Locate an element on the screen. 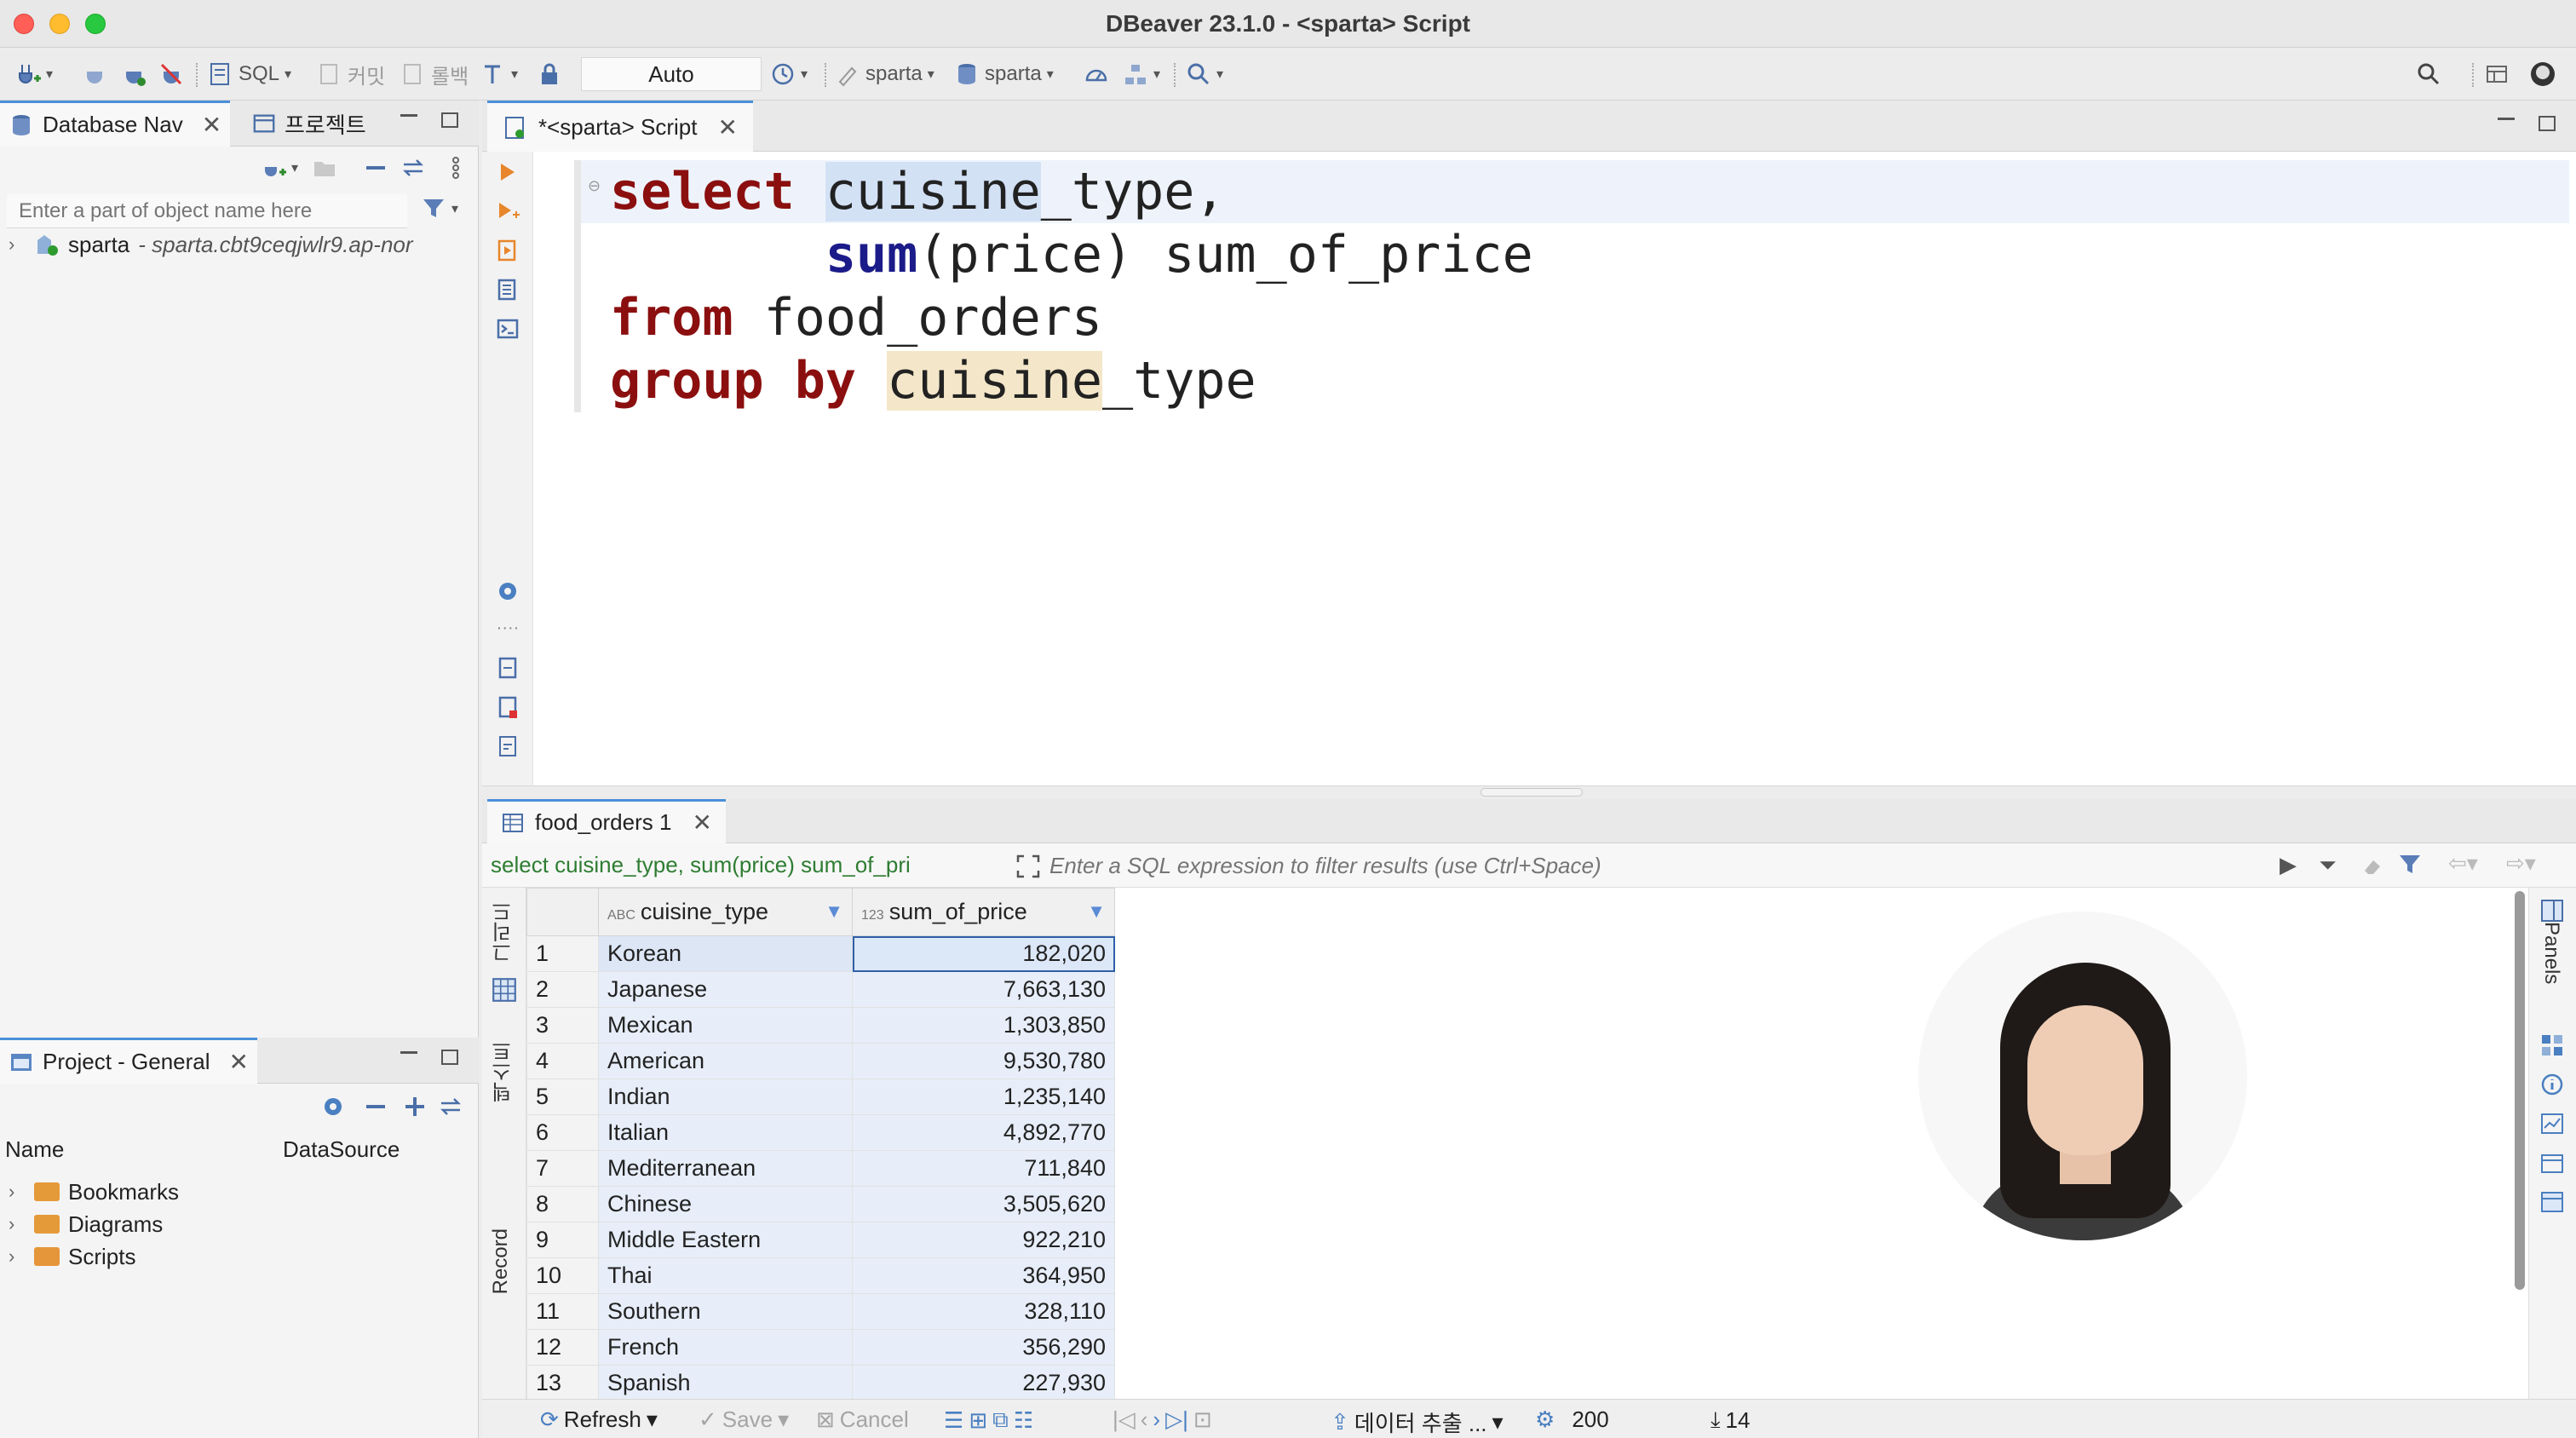 The width and height of the screenshot is (2576, 1438). dashboard-button is located at coordinates (1097, 74).